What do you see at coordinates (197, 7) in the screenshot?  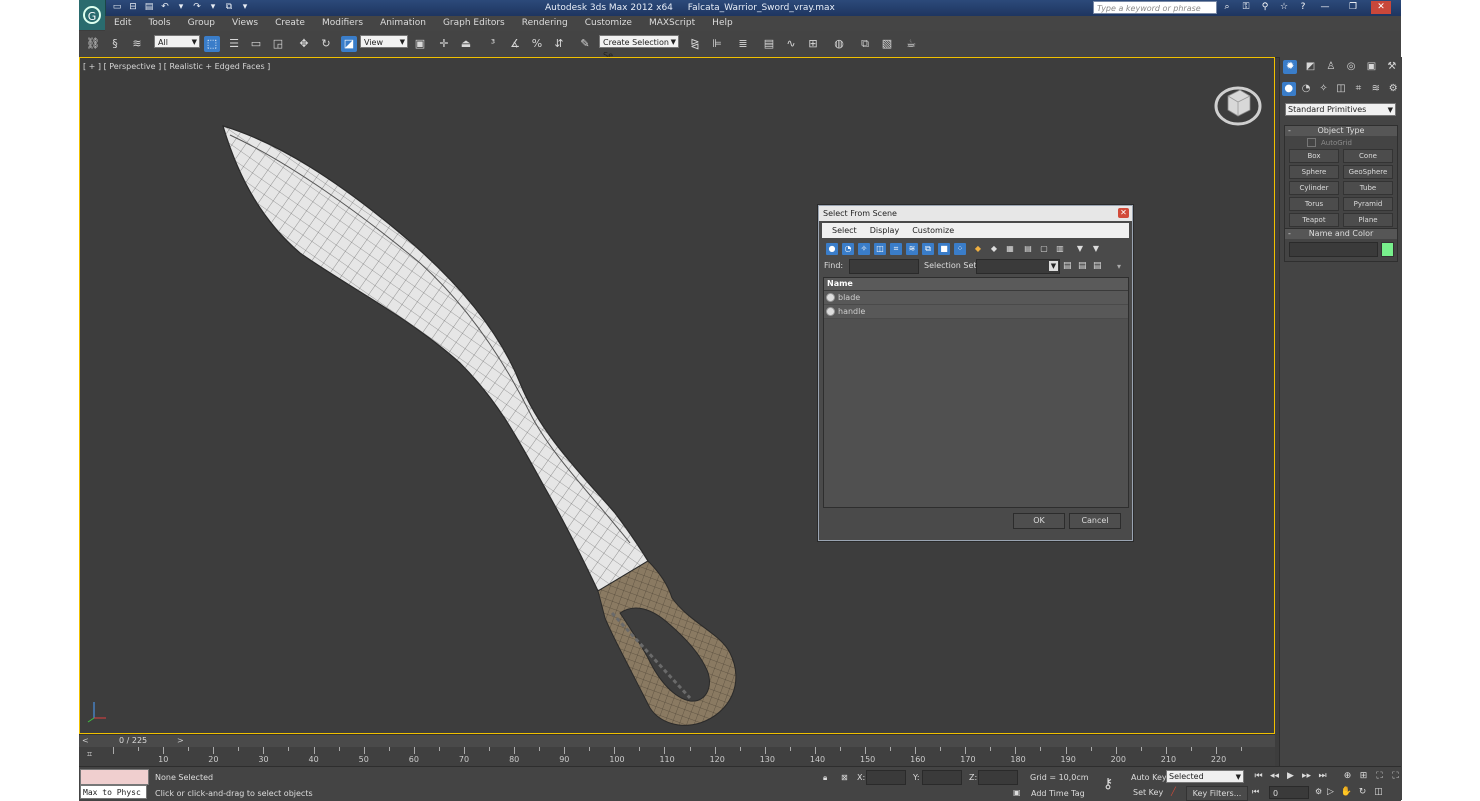 I see `redo-icon: ↷` at bounding box center [197, 7].